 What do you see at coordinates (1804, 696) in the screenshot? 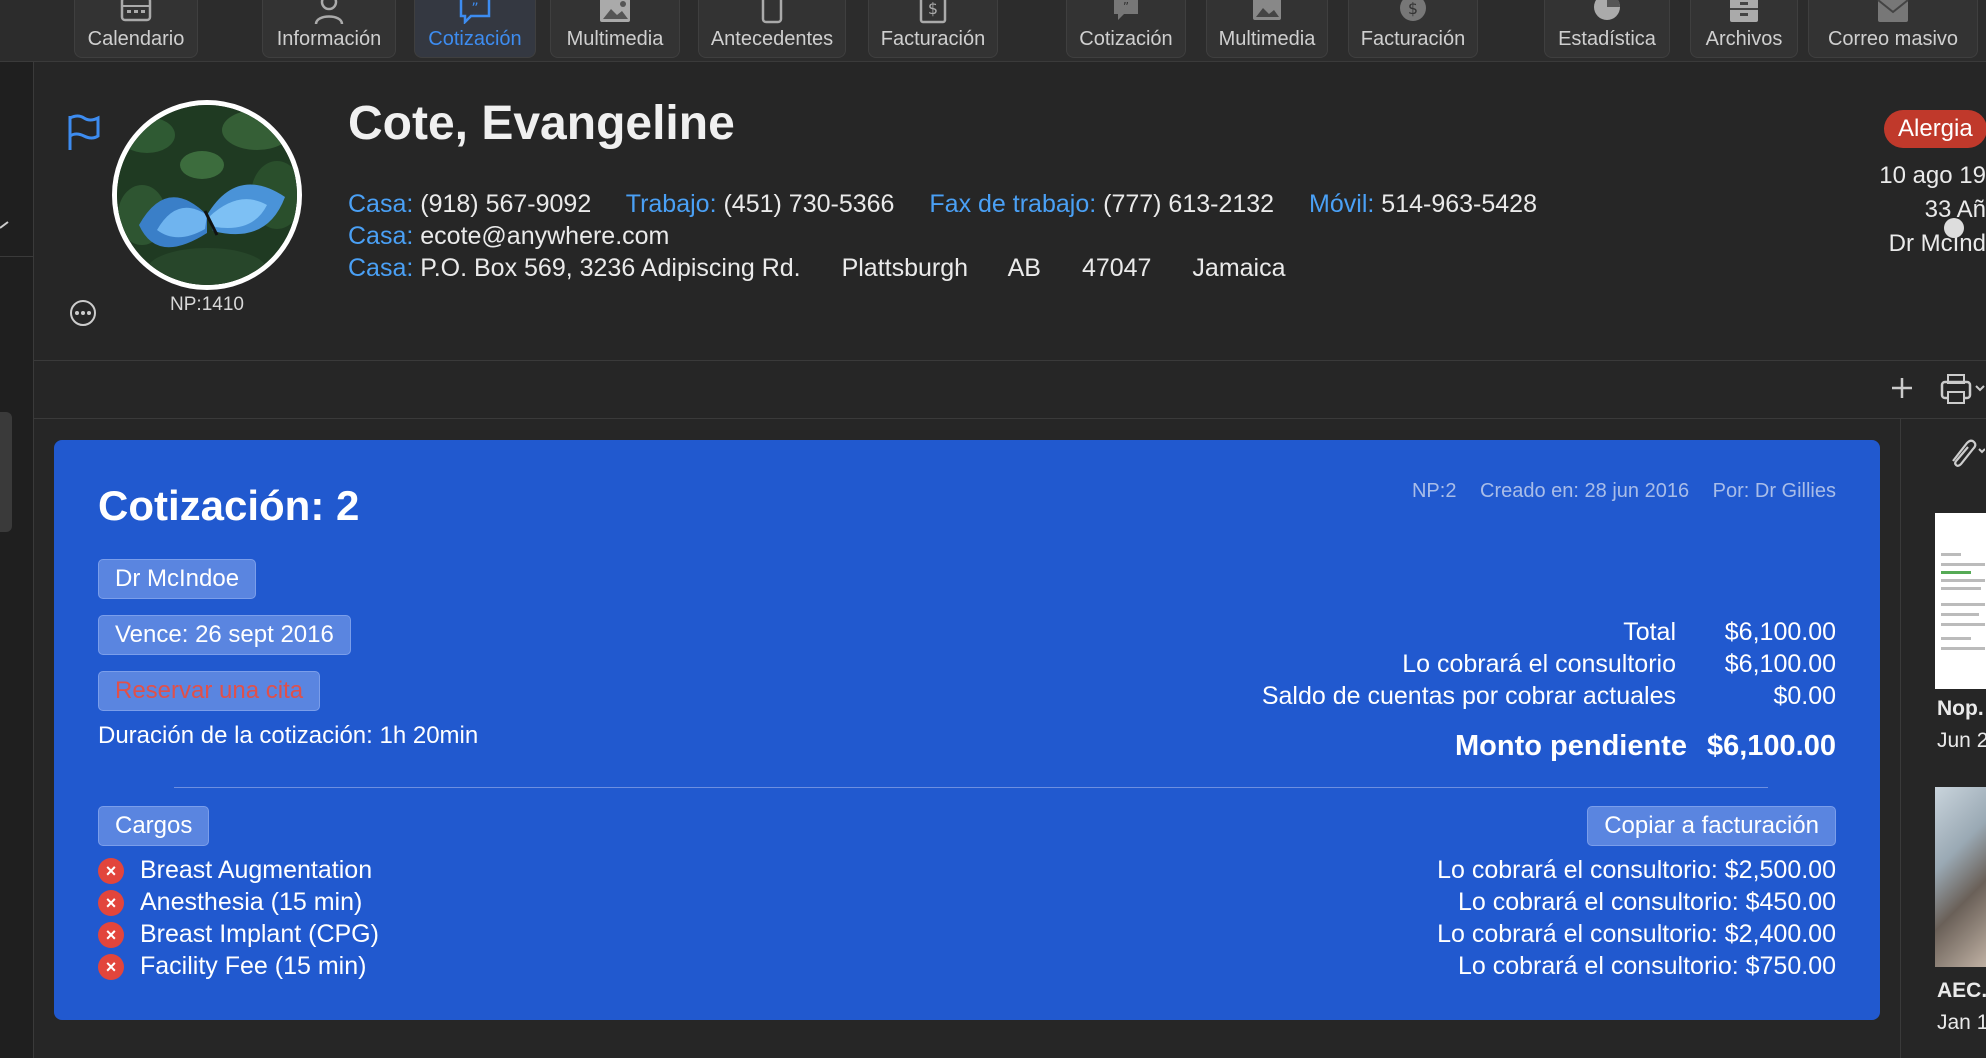
I see `receivable-balance-value: $0.00` at bounding box center [1804, 696].